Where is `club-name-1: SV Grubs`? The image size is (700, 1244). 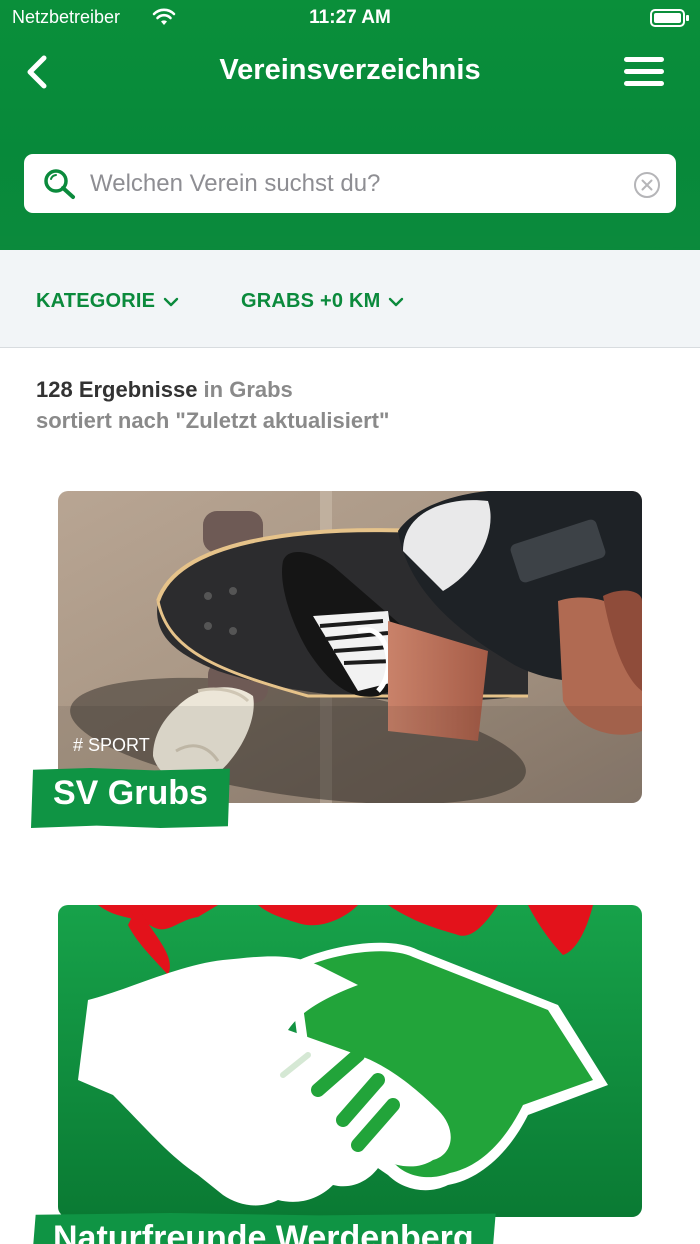
club-name-1: SV Grubs is located at coordinates (130, 798).